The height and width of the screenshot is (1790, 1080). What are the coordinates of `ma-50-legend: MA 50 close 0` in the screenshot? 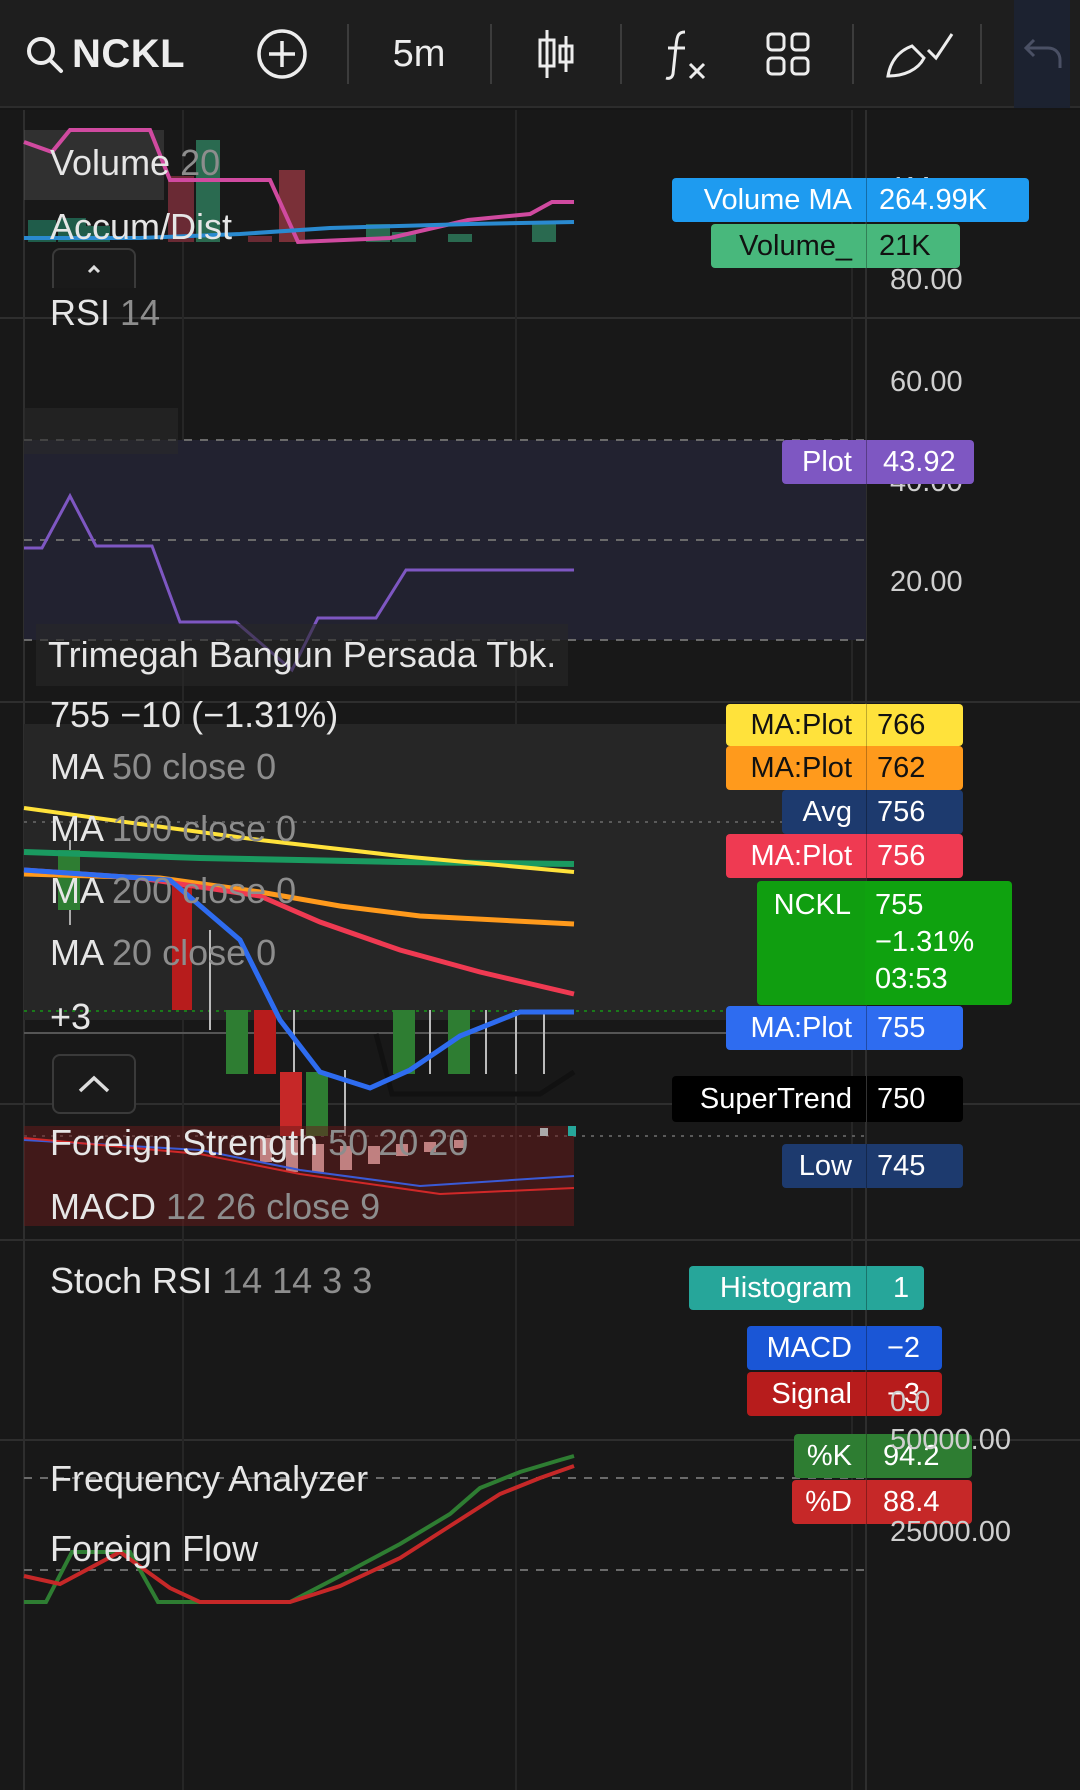 It's located at (163, 767).